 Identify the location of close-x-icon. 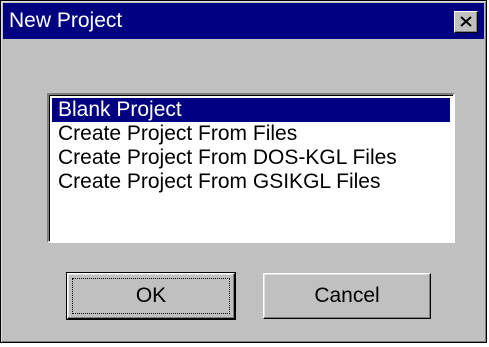
(466, 21).